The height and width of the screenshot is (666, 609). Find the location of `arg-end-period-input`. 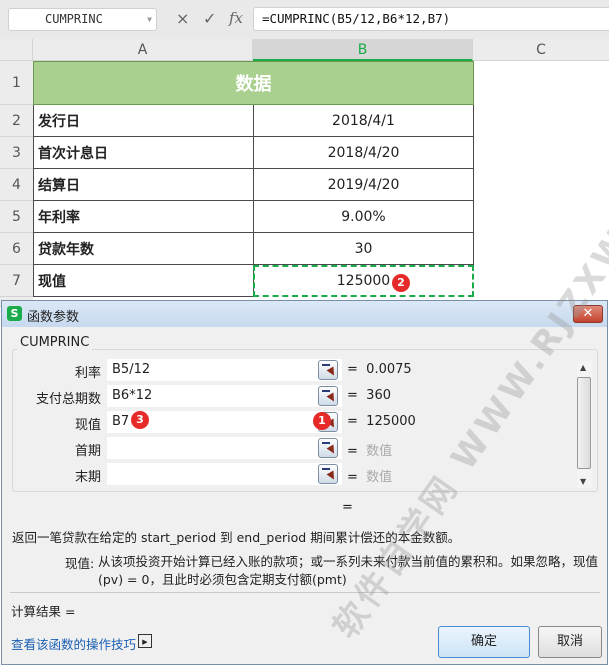

arg-end-period-input is located at coordinates (224, 474).